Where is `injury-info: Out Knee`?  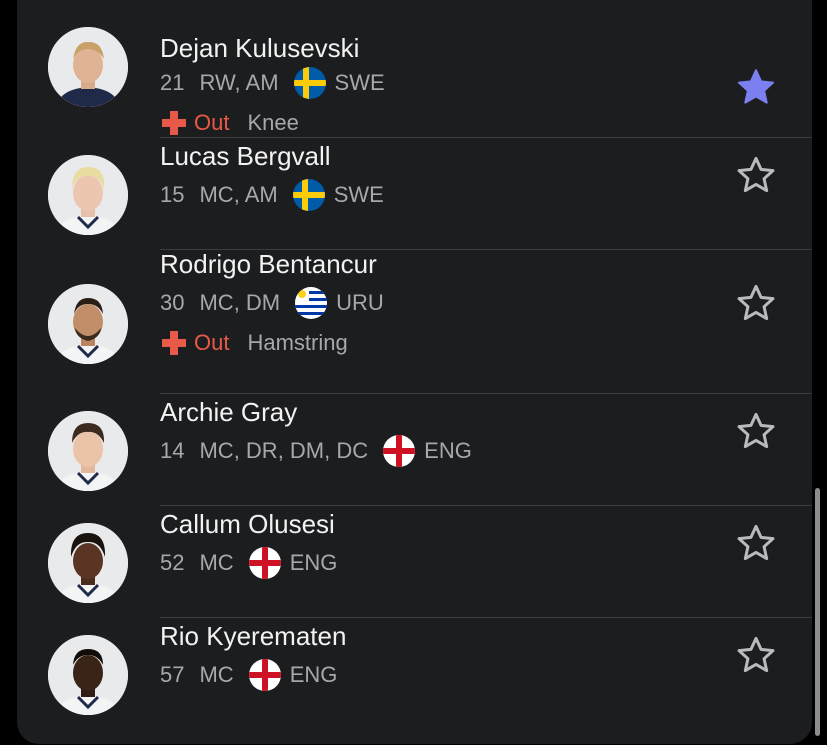 injury-info: Out Knee is located at coordinates (229, 123).